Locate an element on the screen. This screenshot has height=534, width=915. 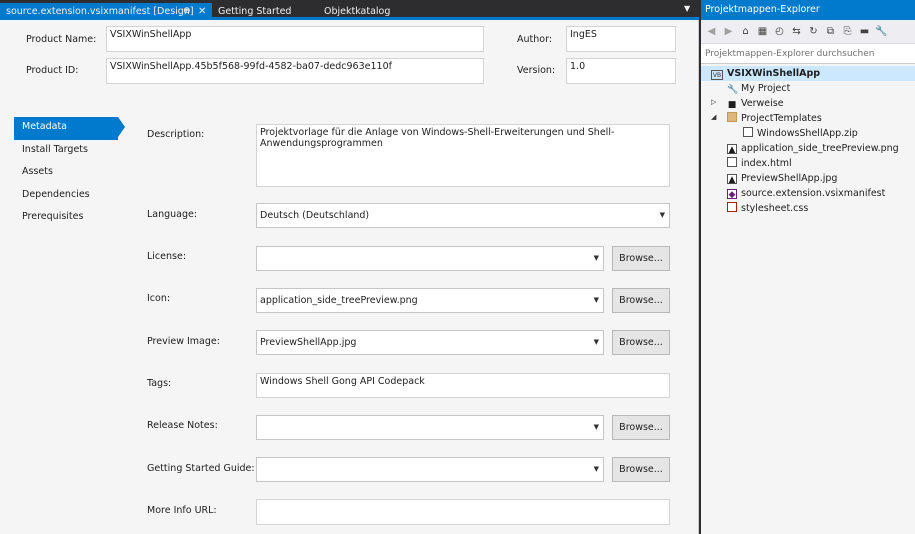
nav-dependencies: Dependencies is located at coordinates (69, 196).